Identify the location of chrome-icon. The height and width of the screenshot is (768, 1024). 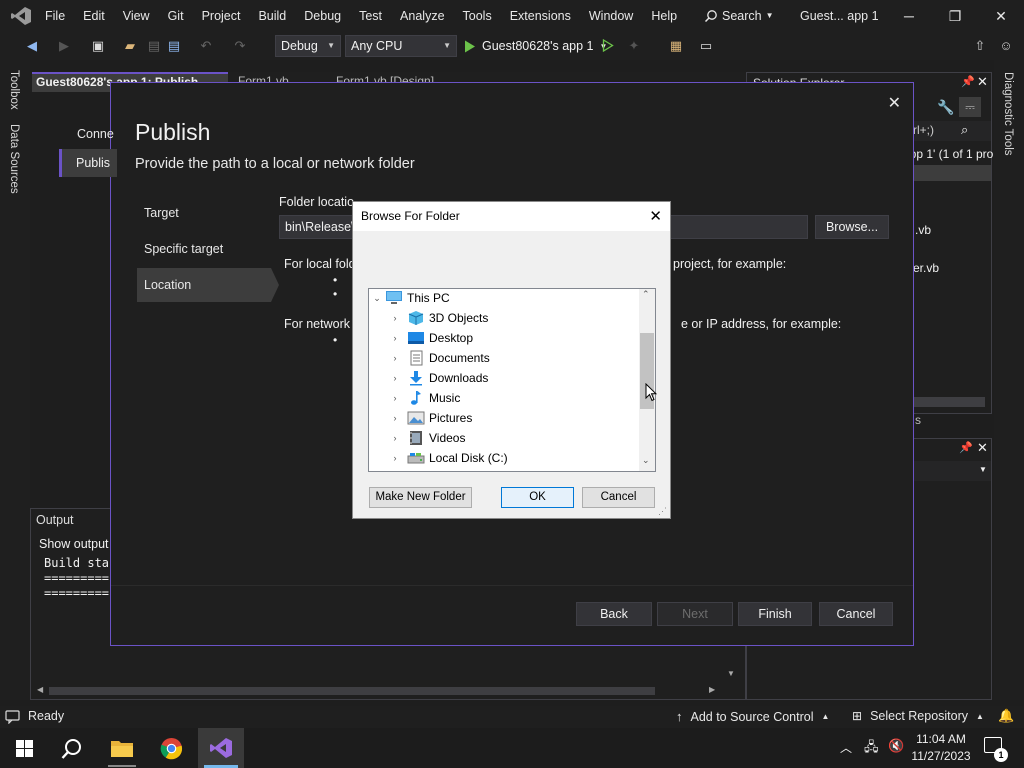
(171, 748).